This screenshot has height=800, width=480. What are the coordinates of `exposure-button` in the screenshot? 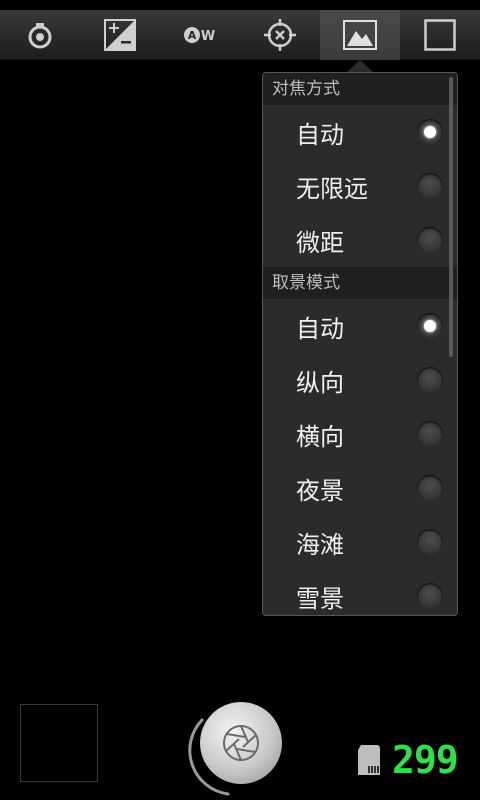 It's located at (120, 35).